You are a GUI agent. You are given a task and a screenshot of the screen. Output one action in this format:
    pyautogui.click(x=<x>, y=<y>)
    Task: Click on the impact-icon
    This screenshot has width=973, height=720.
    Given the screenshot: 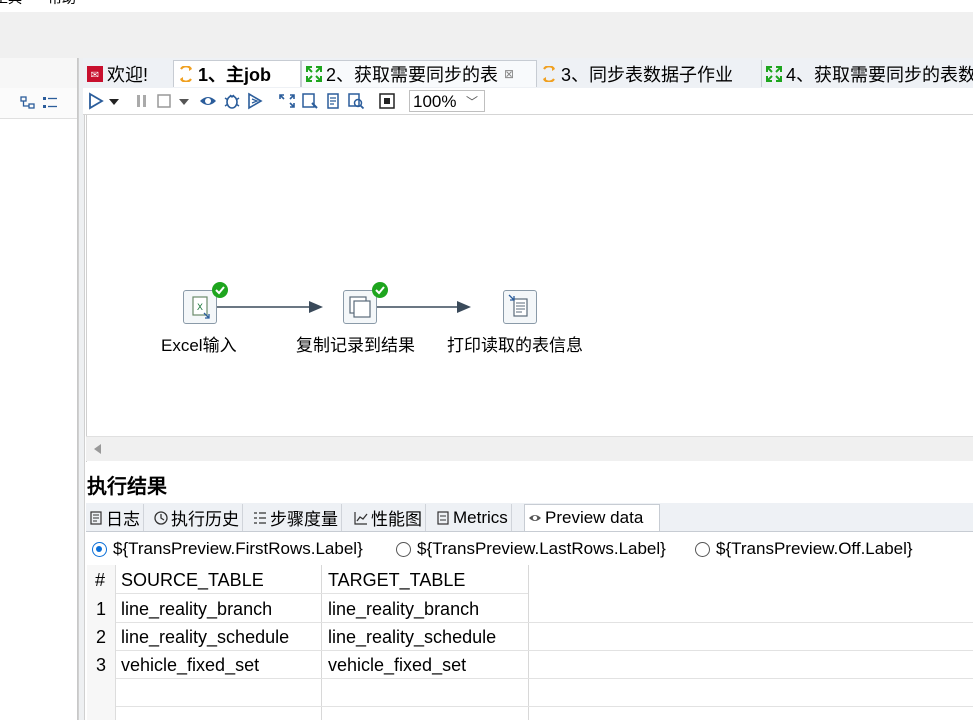 What is the action you would take?
    pyautogui.click(x=310, y=101)
    